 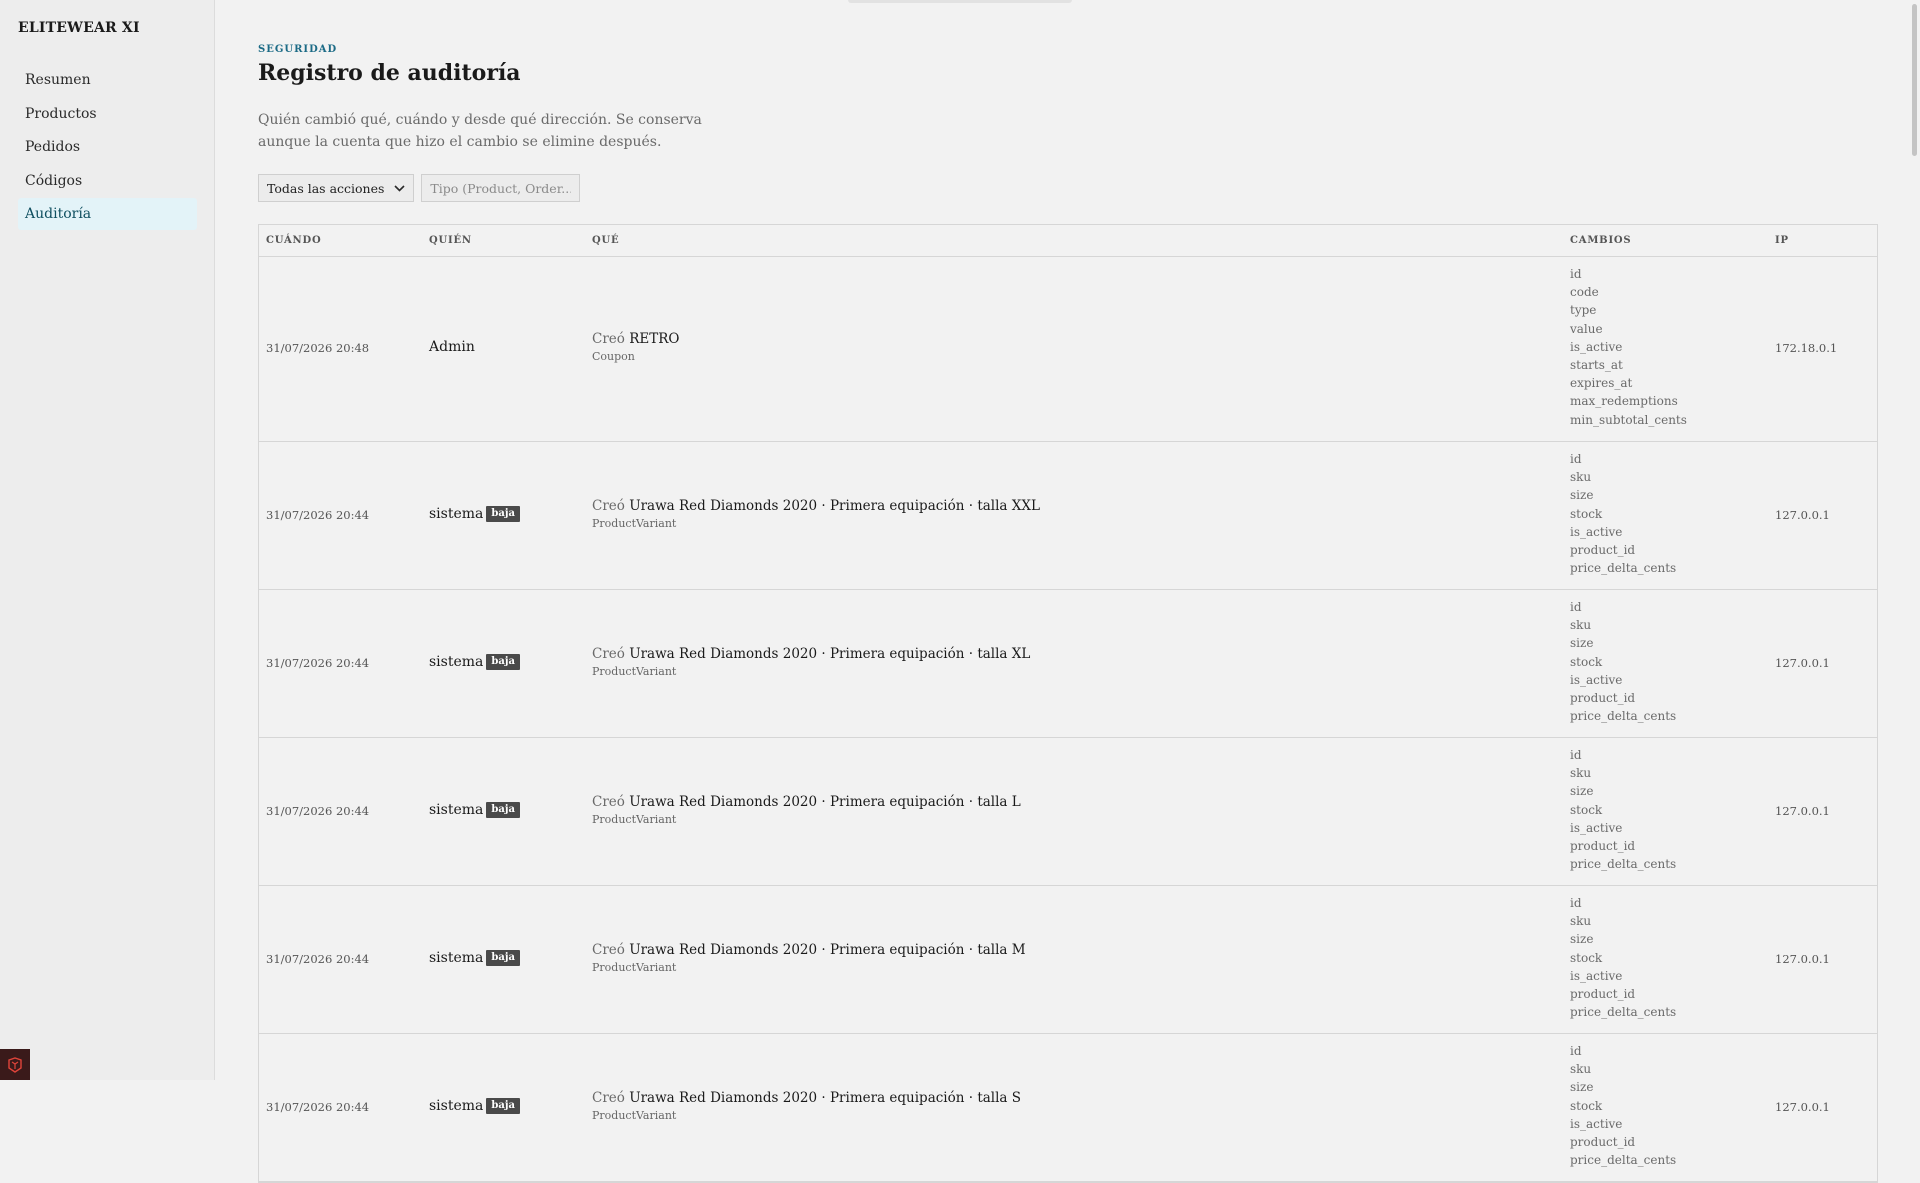 What do you see at coordinates (960, 1) in the screenshot?
I see `top-tab-handle` at bounding box center [960, 1].